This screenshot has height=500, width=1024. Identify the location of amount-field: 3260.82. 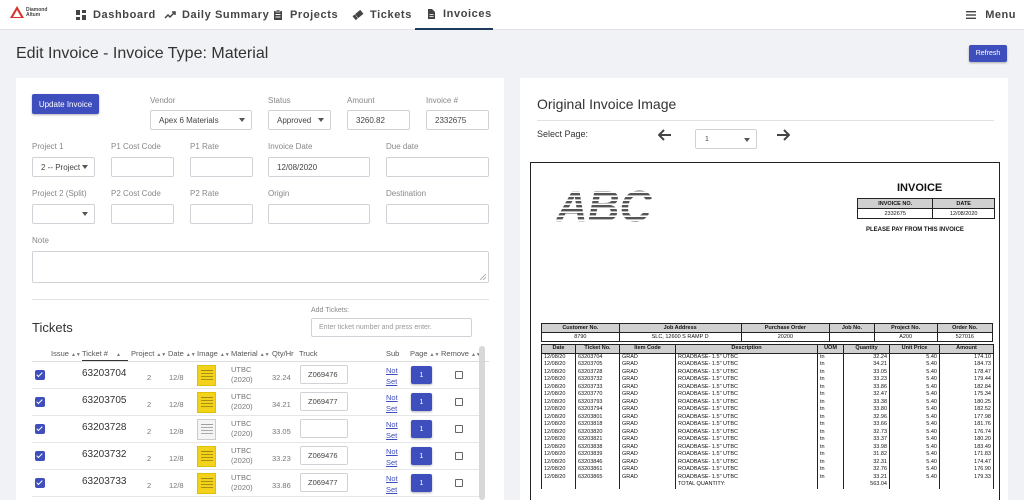
(378, 120).